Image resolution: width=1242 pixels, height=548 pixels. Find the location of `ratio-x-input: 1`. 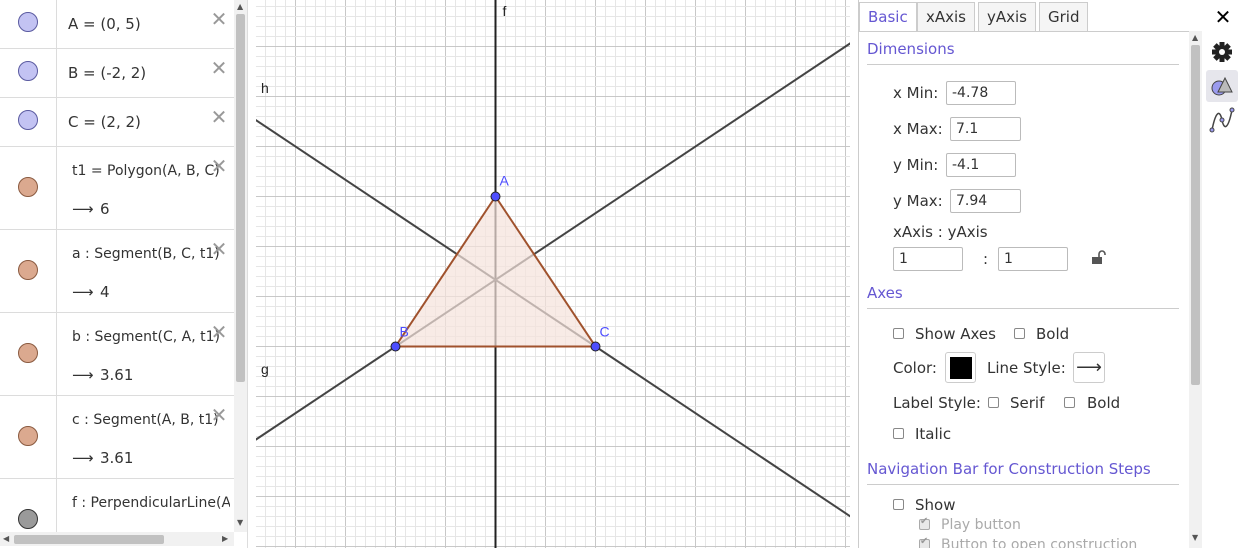

ratio-x-input: 1 is located at coordinates (928, 259).